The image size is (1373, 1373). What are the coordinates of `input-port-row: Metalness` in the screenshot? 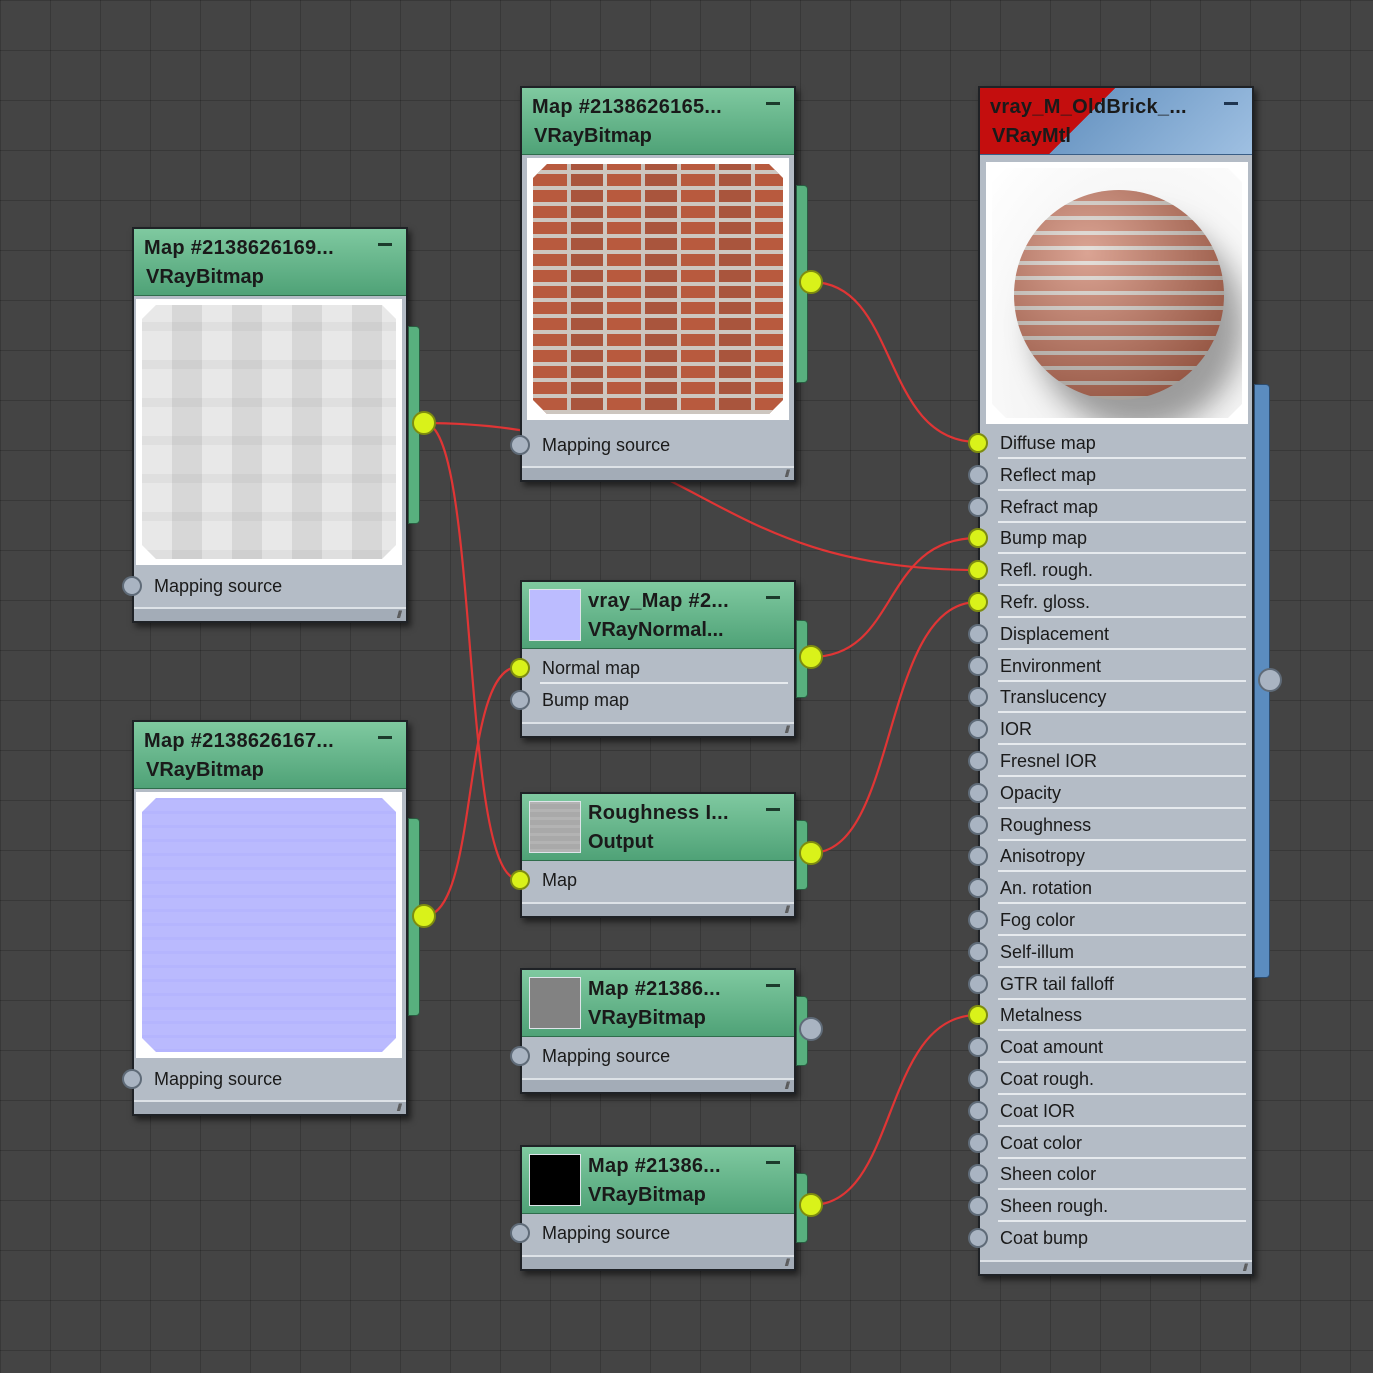 It's located at (1110, 1016).